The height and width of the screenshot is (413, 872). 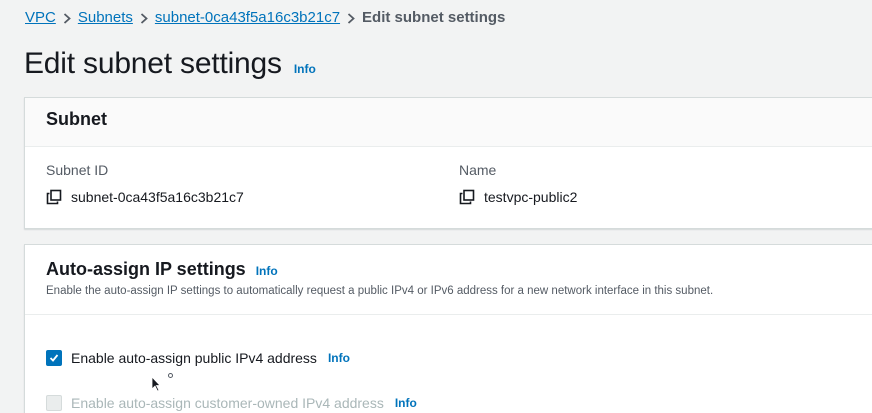 What do you see at coordinates (194, 358) in the screenshot?
I see `public-ipv4-label: Enable auto-assign public IPv4 address` at bounding box center [194, 358].